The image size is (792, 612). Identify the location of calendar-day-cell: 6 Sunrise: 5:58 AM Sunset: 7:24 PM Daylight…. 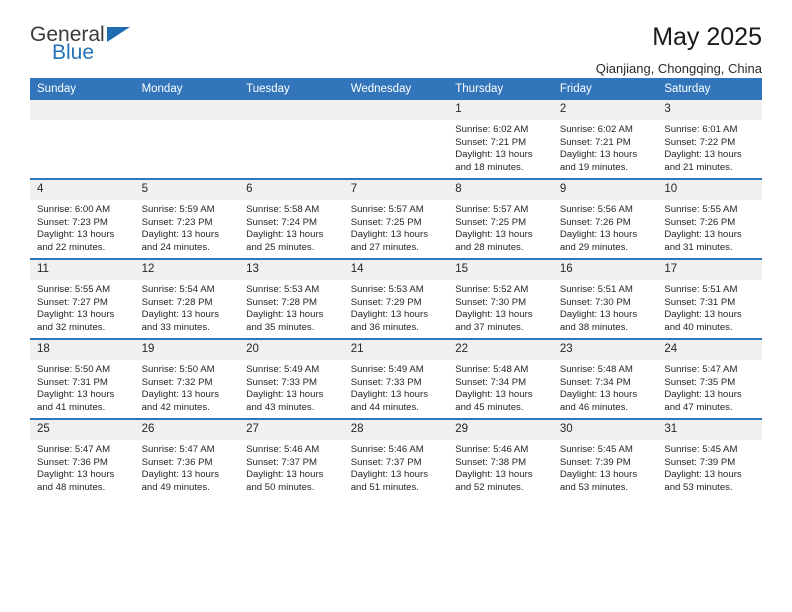
(291, 218).